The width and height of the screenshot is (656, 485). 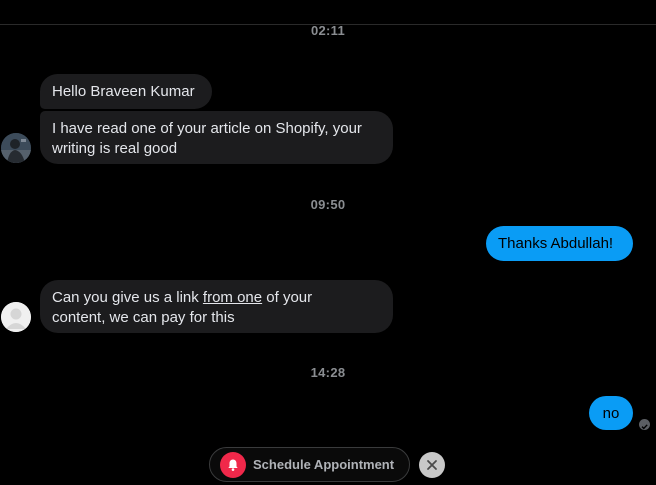 I want to click on bell-icon, so click(x=233, y=464).